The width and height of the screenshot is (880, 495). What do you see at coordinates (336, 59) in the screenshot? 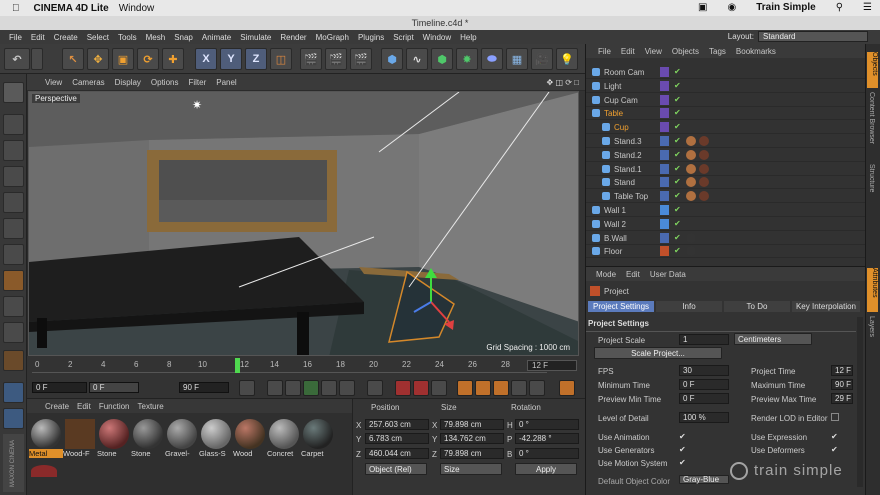
I see `render-picture-viewer-icon: 🎬` at bounding box center [336, 59].